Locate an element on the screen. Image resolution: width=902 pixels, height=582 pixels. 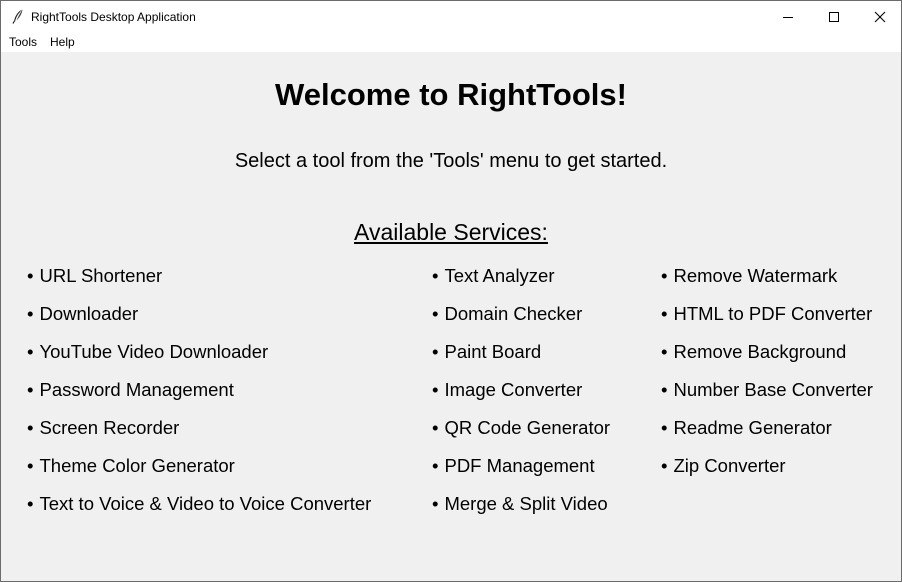
service-label: HTML to PDF Converter is located at coordinates (773, 313).